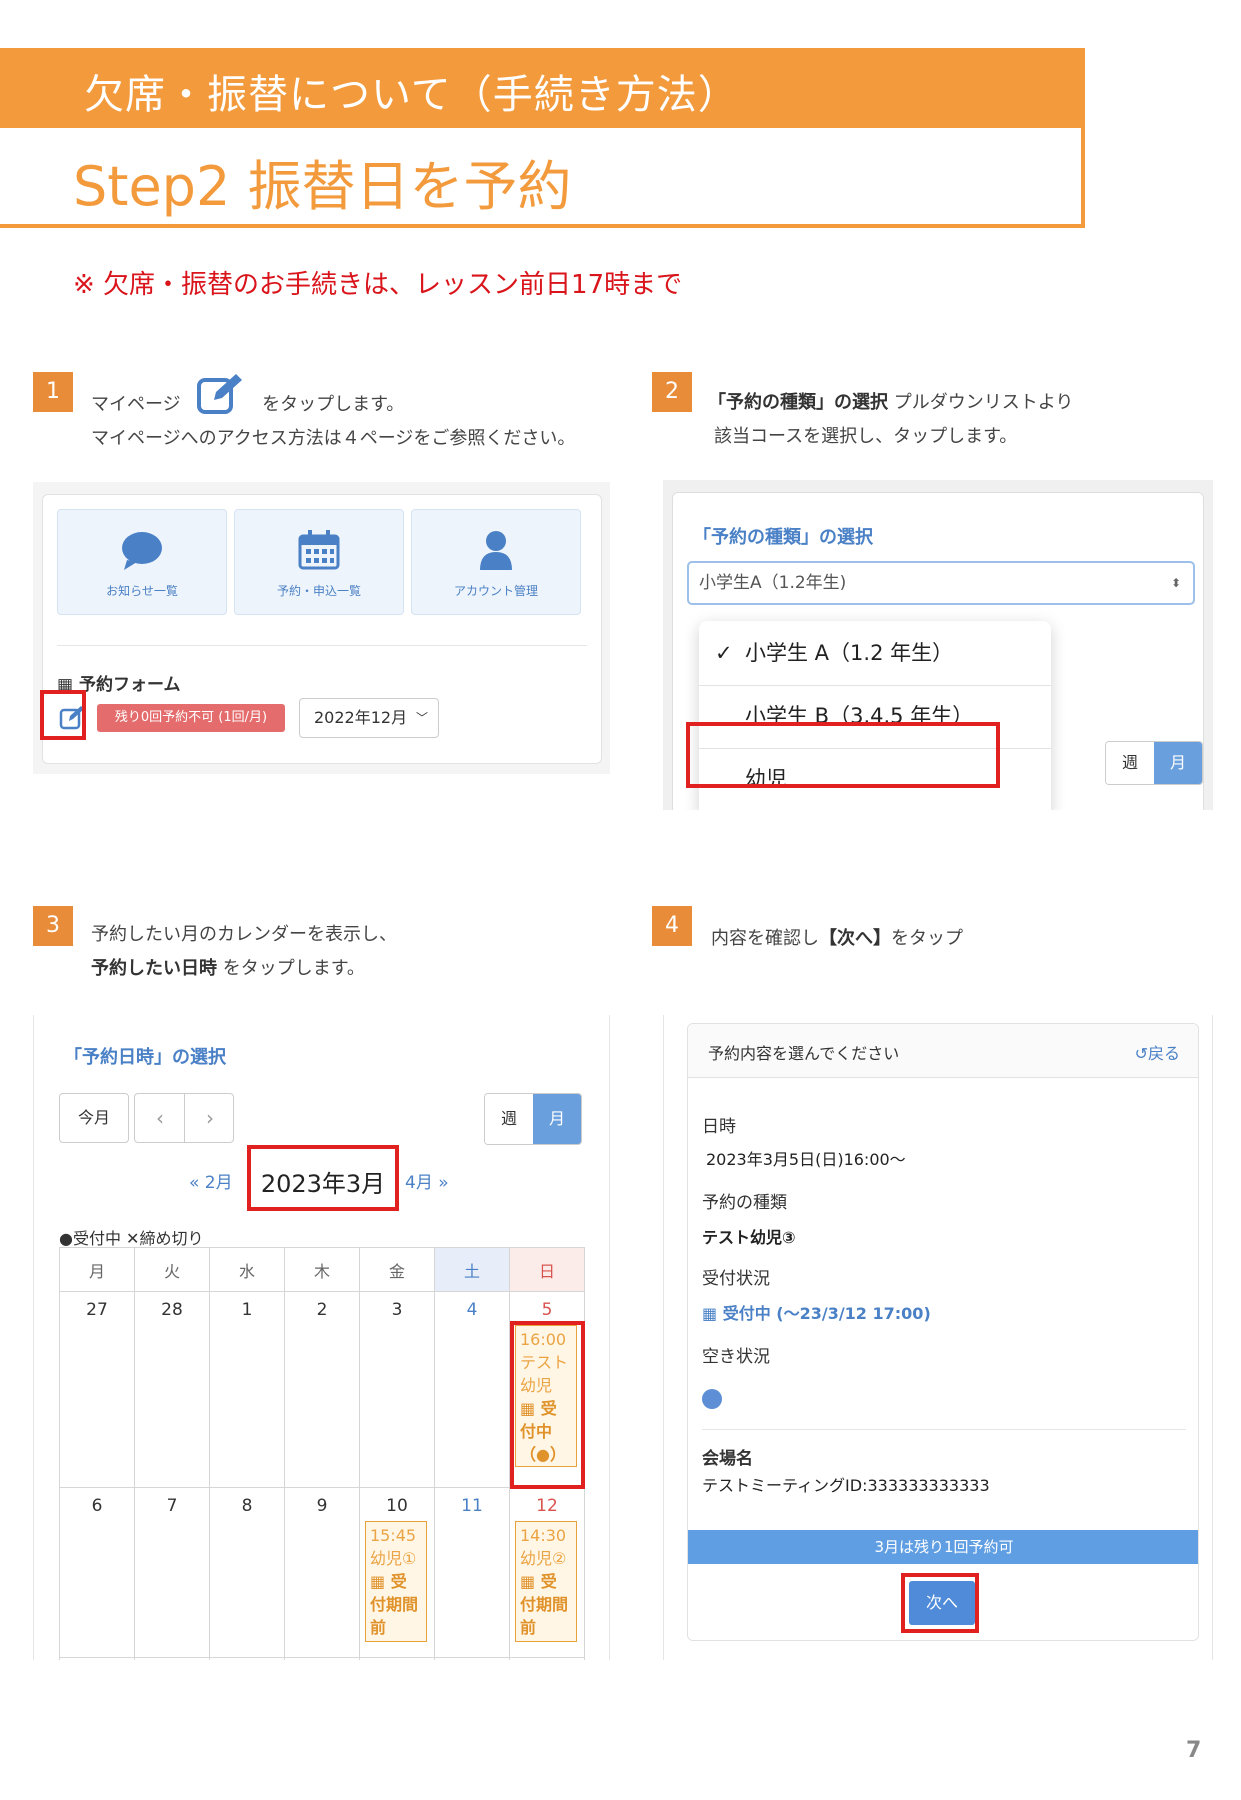 The height and width of the screenshot is (1800, 1241). I want to click on day-cell: 6, so click(97, 1572).